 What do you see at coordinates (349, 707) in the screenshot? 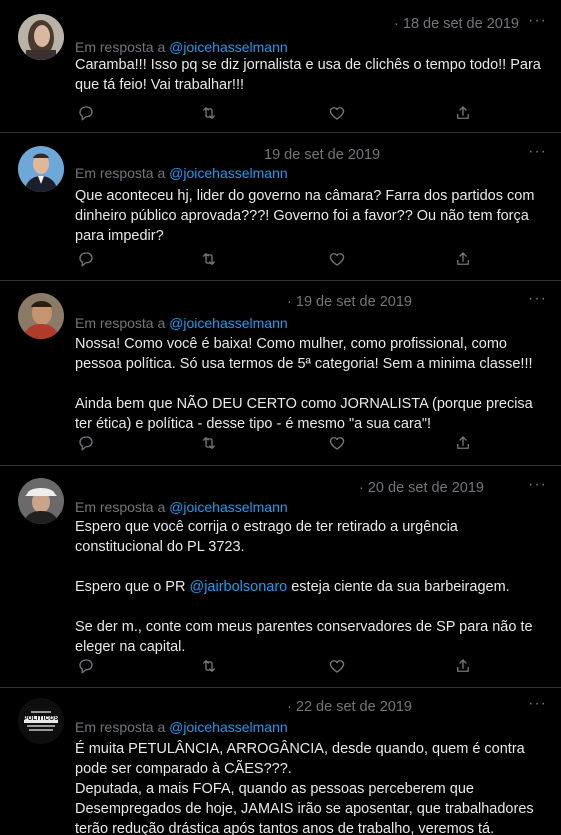
I see `tweet-date: · 22 de set de 2019` at bounding box center [349, 707].